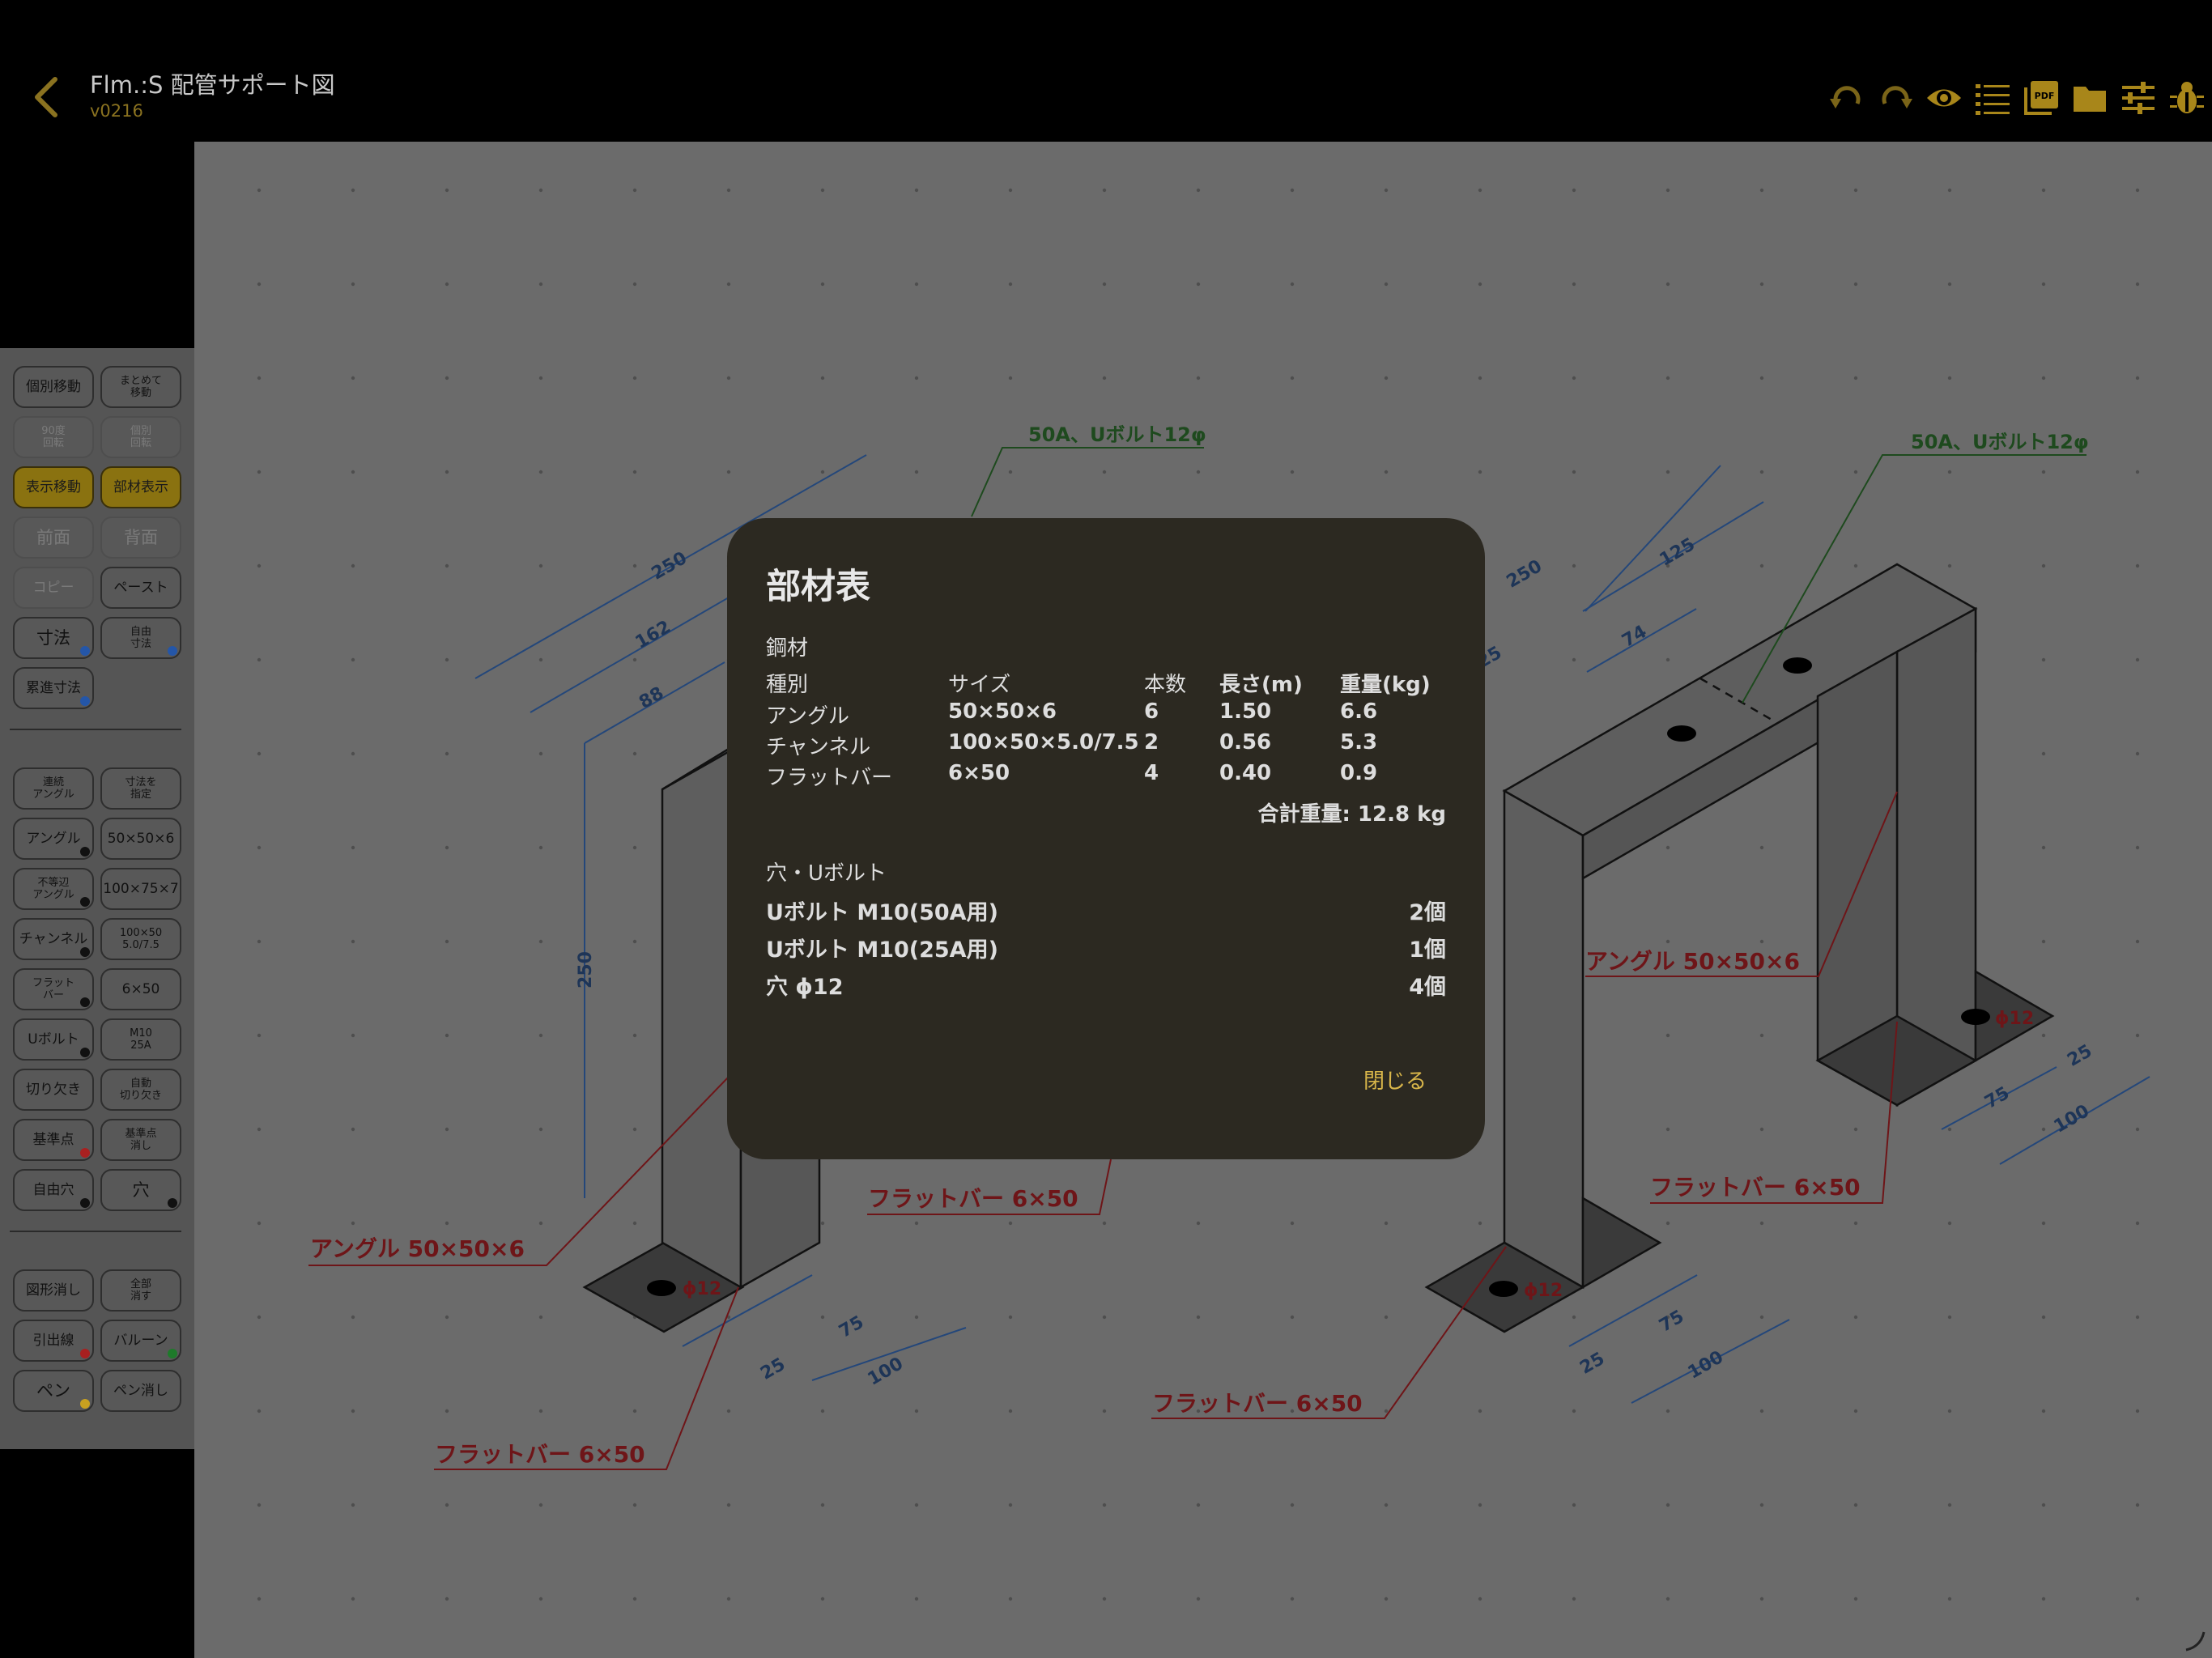 This screenshot has height=1658, width=2212. What do you see at coordinates (1428, 950) in the screenshot?
I see `hole-item-qty: 1個` at bounding box center [1428, 950].